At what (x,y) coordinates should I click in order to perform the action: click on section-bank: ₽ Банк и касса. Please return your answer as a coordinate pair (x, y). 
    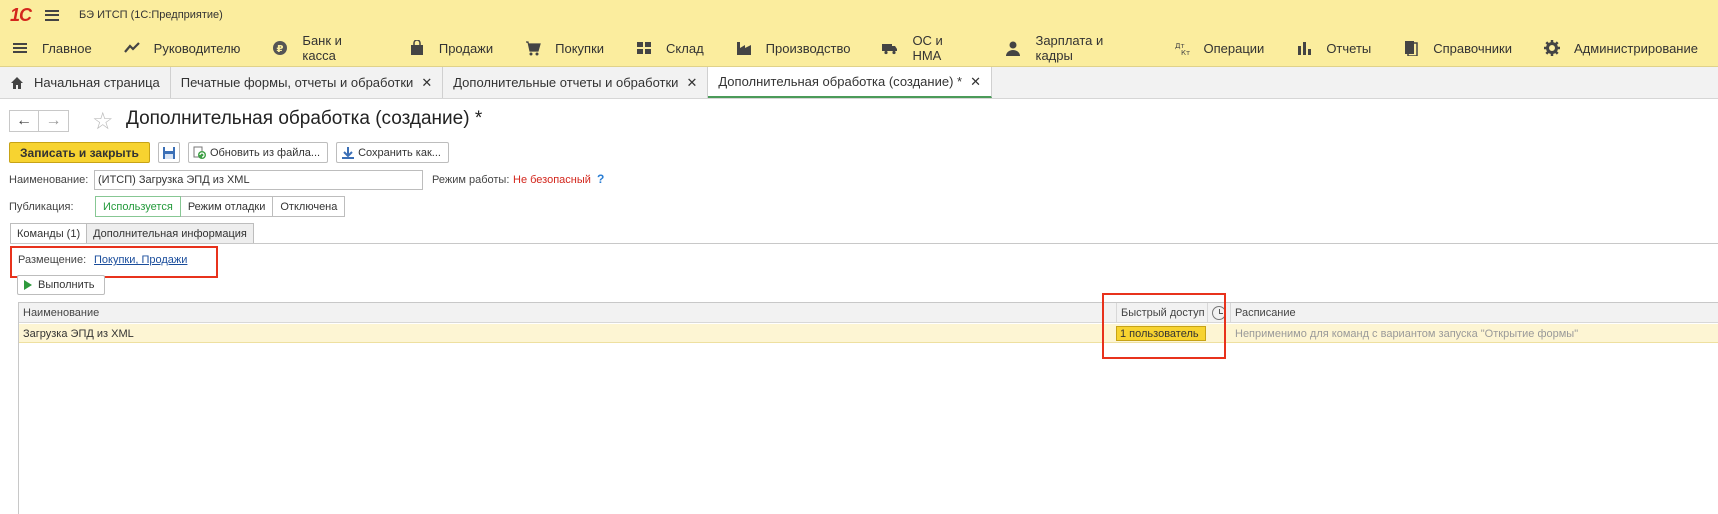
    Looking at the image, I should click on (318, 48).